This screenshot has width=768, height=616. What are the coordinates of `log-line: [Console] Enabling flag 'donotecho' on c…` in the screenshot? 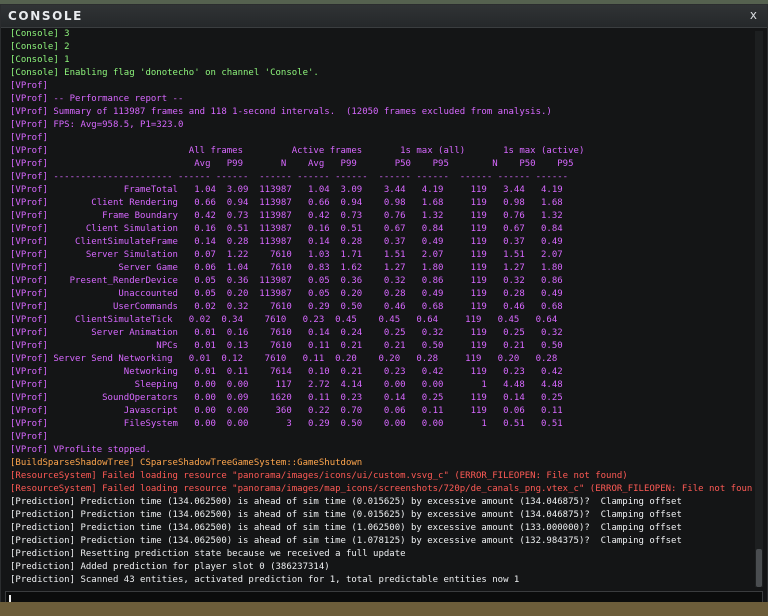 It's located at (164, 73).